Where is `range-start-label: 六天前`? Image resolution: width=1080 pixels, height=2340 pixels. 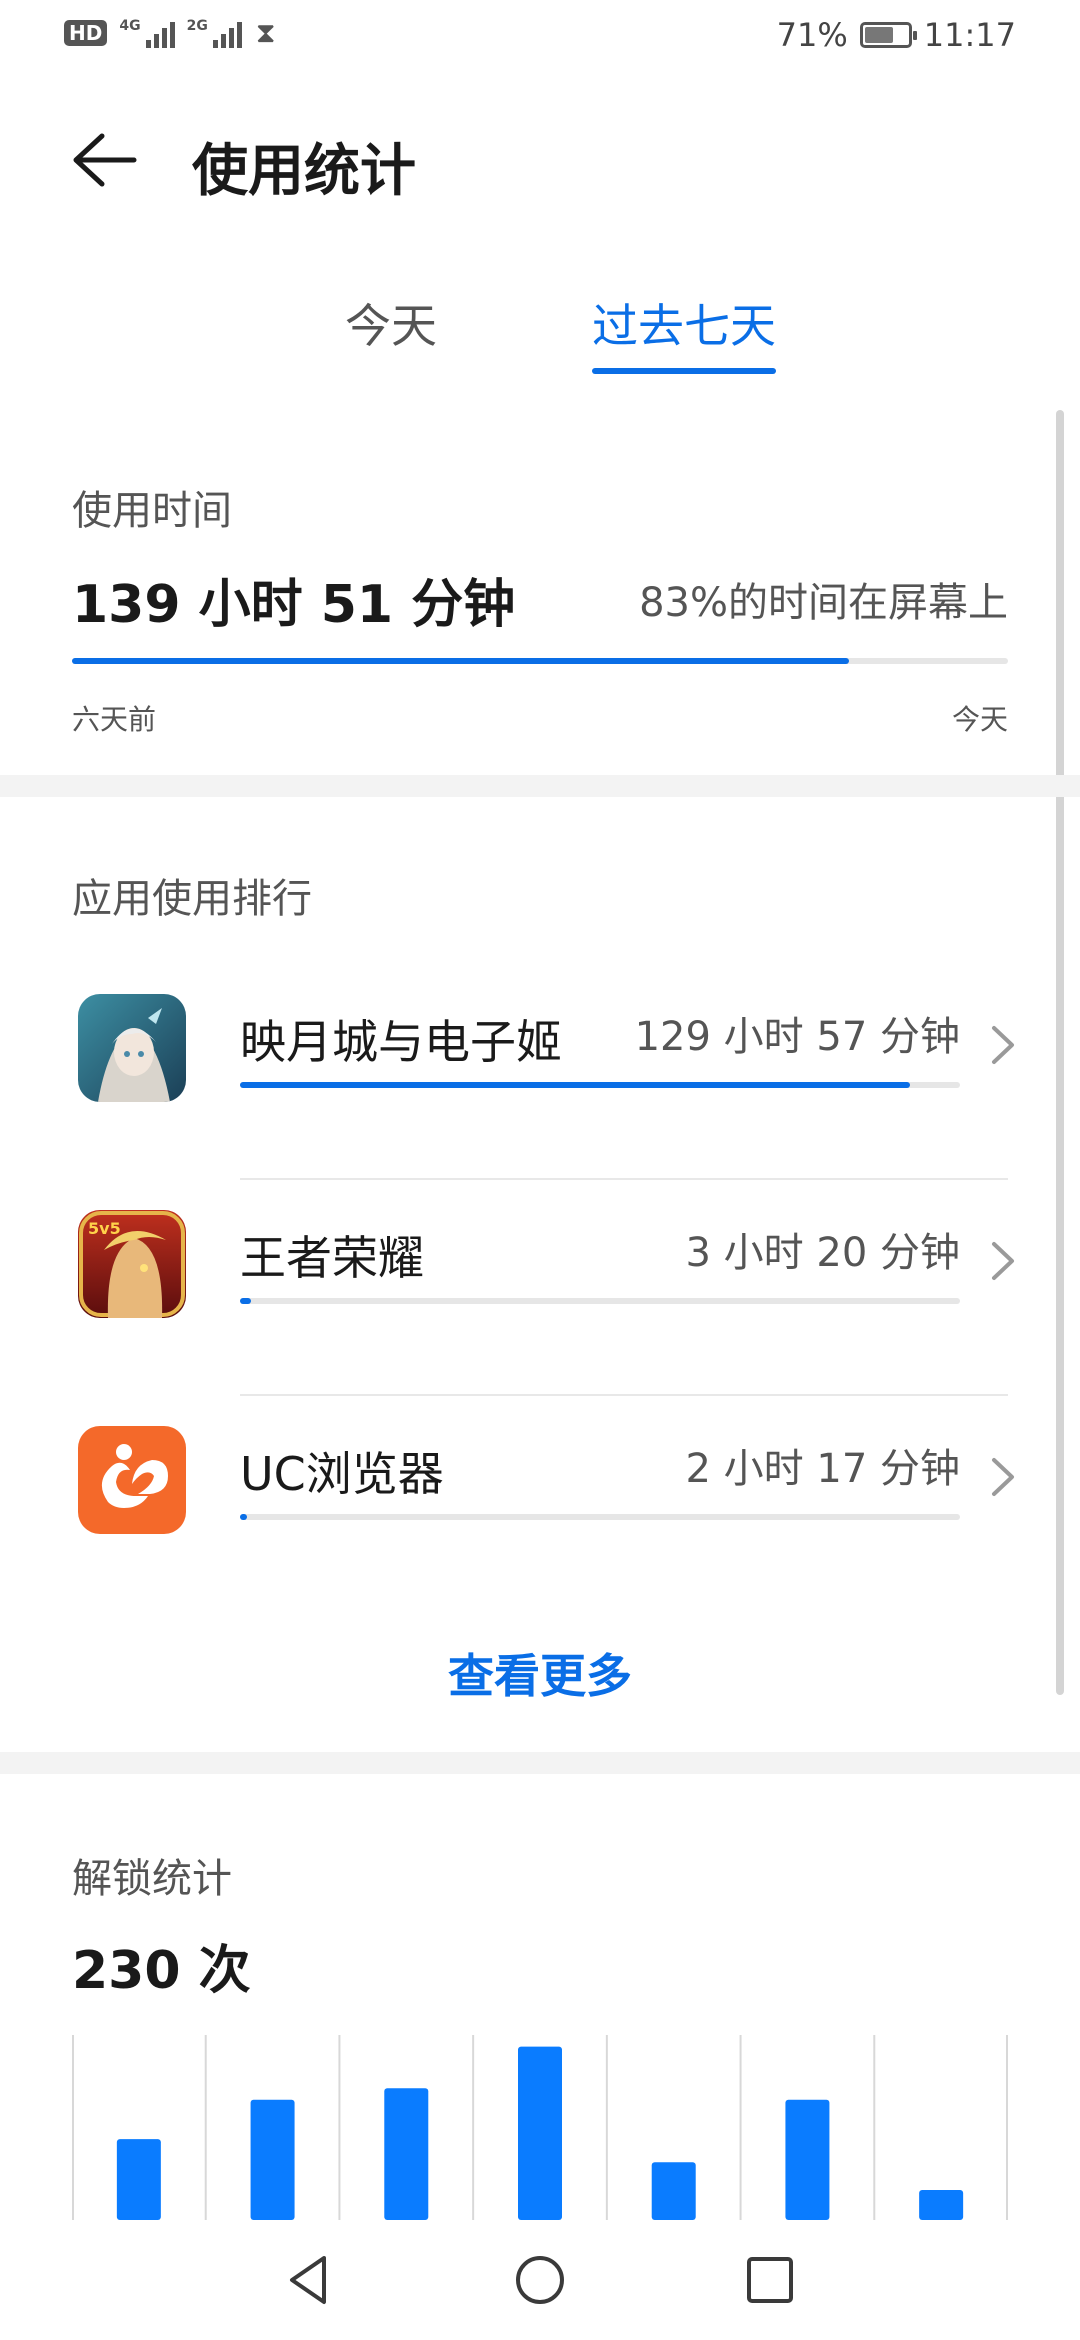
range-start-label: 六天前 is located at coordinates (114, 719).